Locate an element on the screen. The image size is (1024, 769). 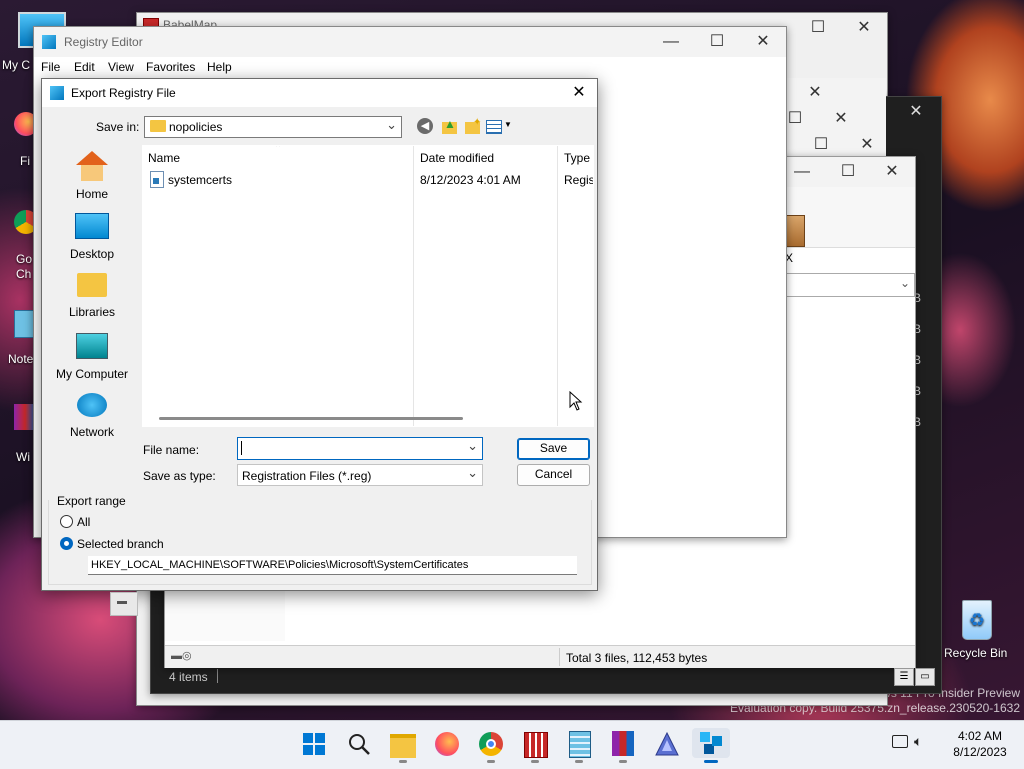
volume-icon: 🔈︎ is located at coordinates (918, 741).